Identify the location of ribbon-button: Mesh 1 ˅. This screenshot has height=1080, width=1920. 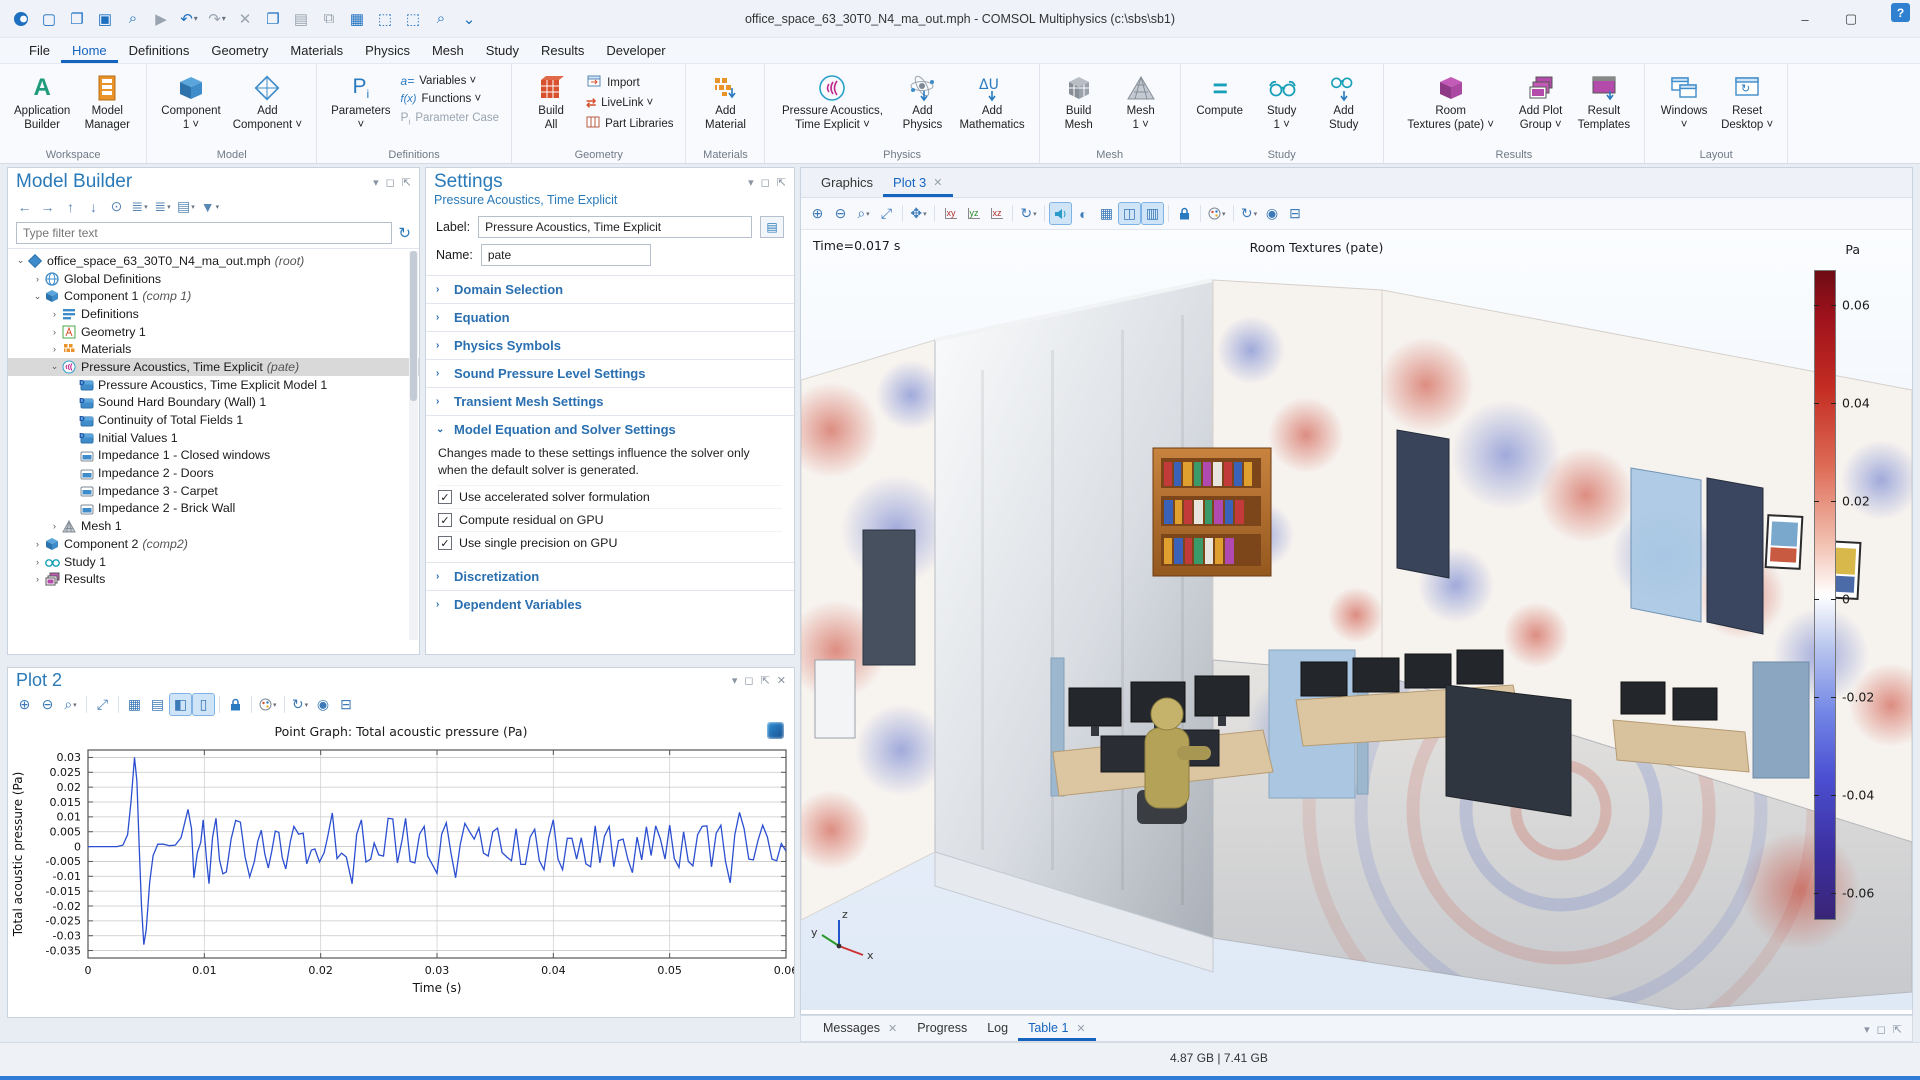
(1141, 102).